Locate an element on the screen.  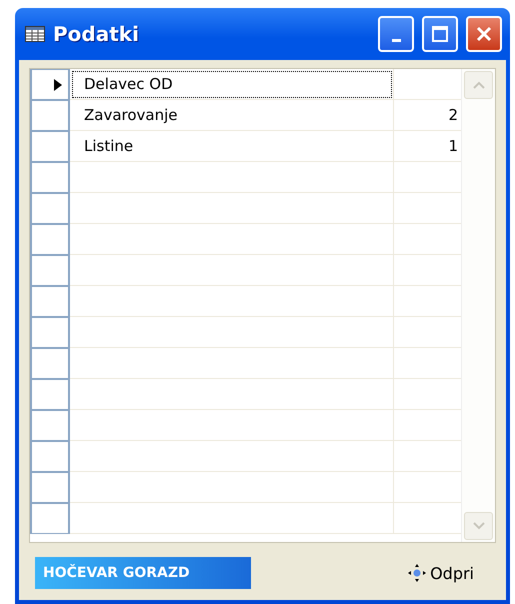
maximize-icon is located at coordinates (440, 34).